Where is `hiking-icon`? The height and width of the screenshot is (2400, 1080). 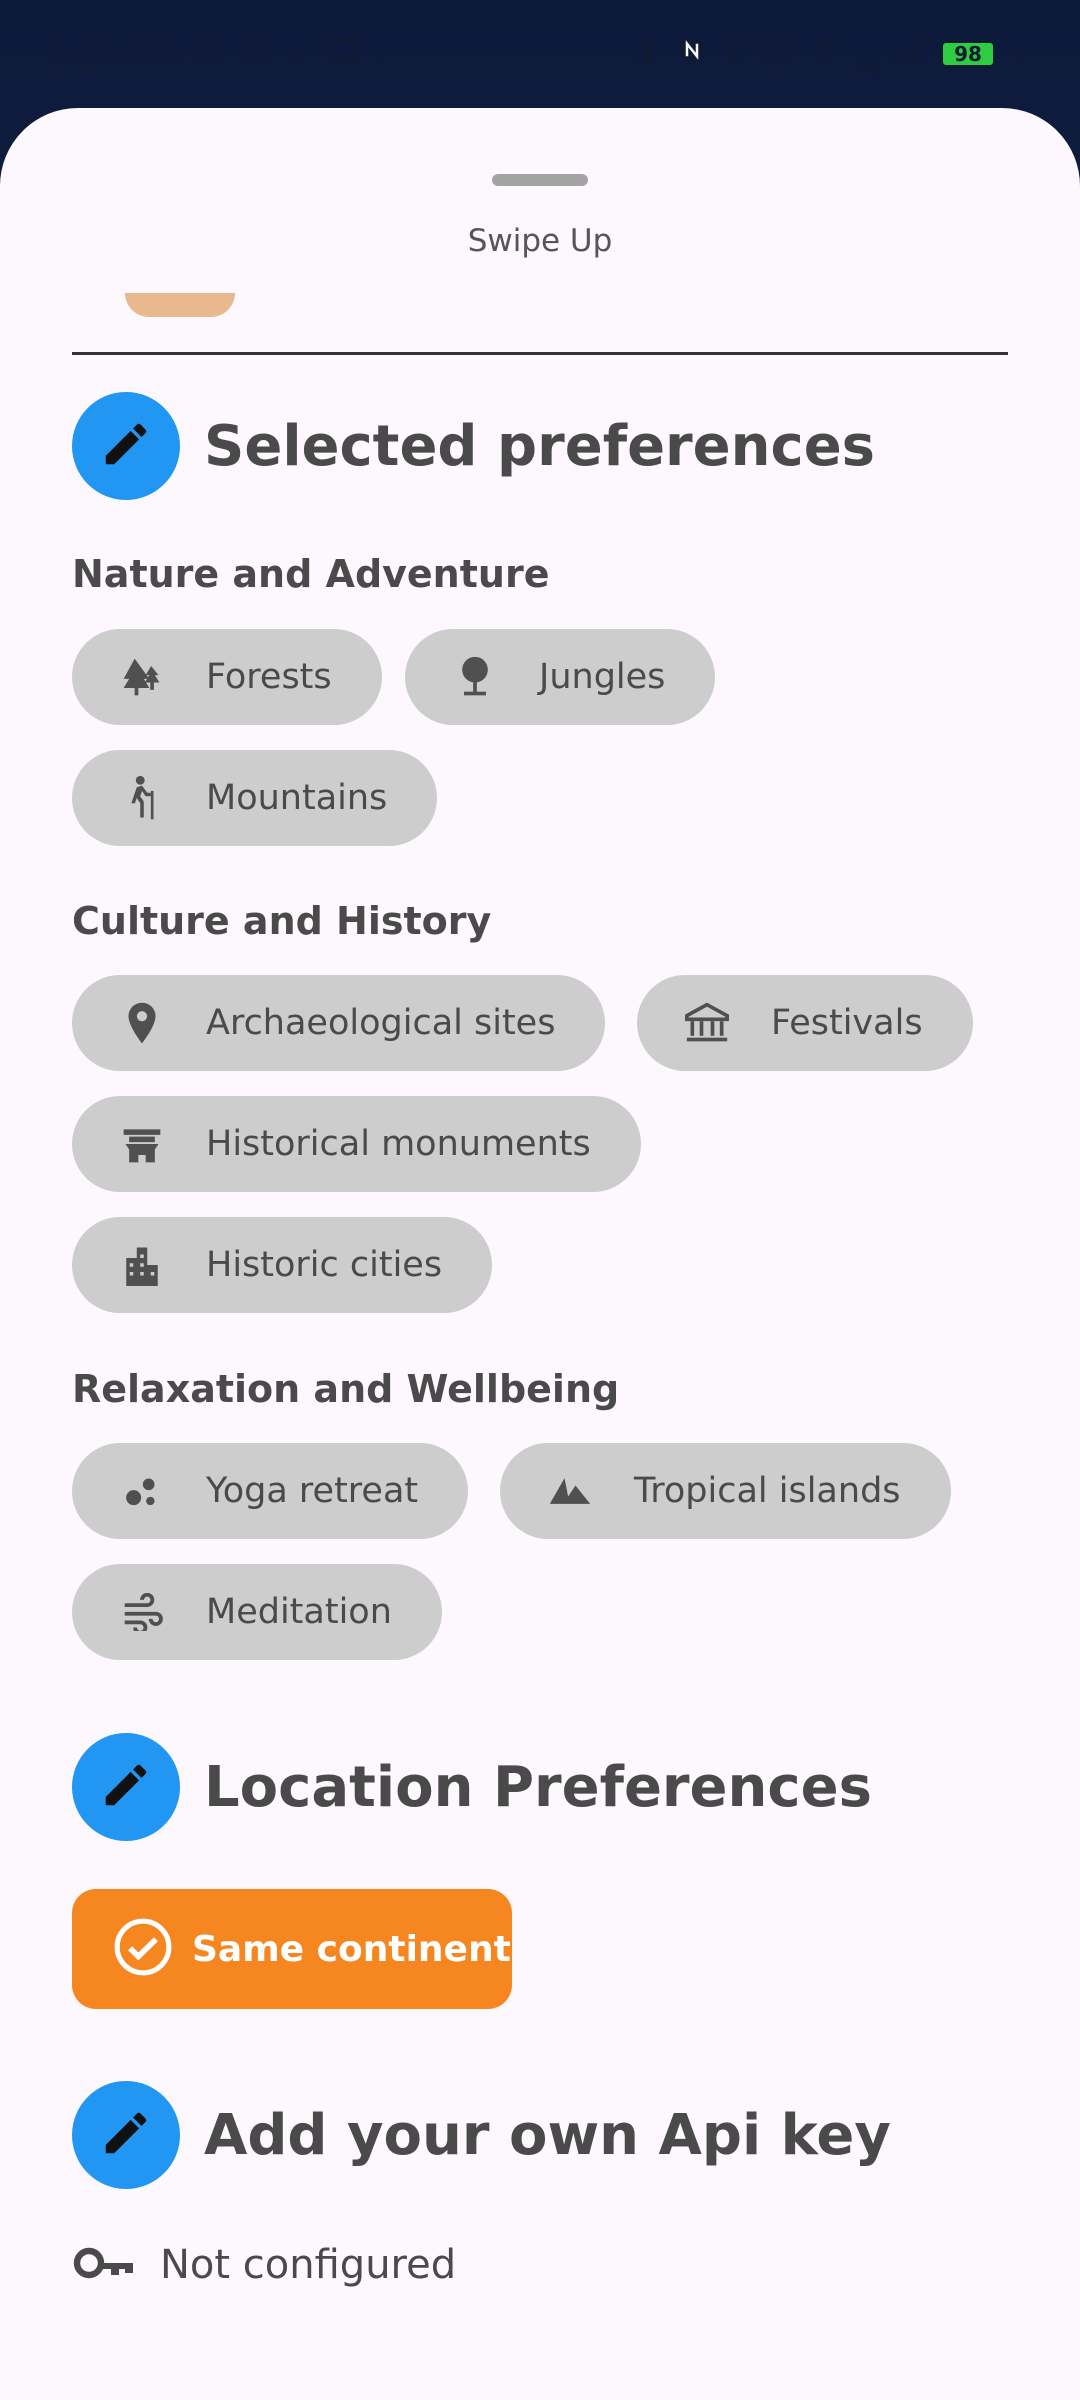 hiking-icon is located at coordinates (142, 797).